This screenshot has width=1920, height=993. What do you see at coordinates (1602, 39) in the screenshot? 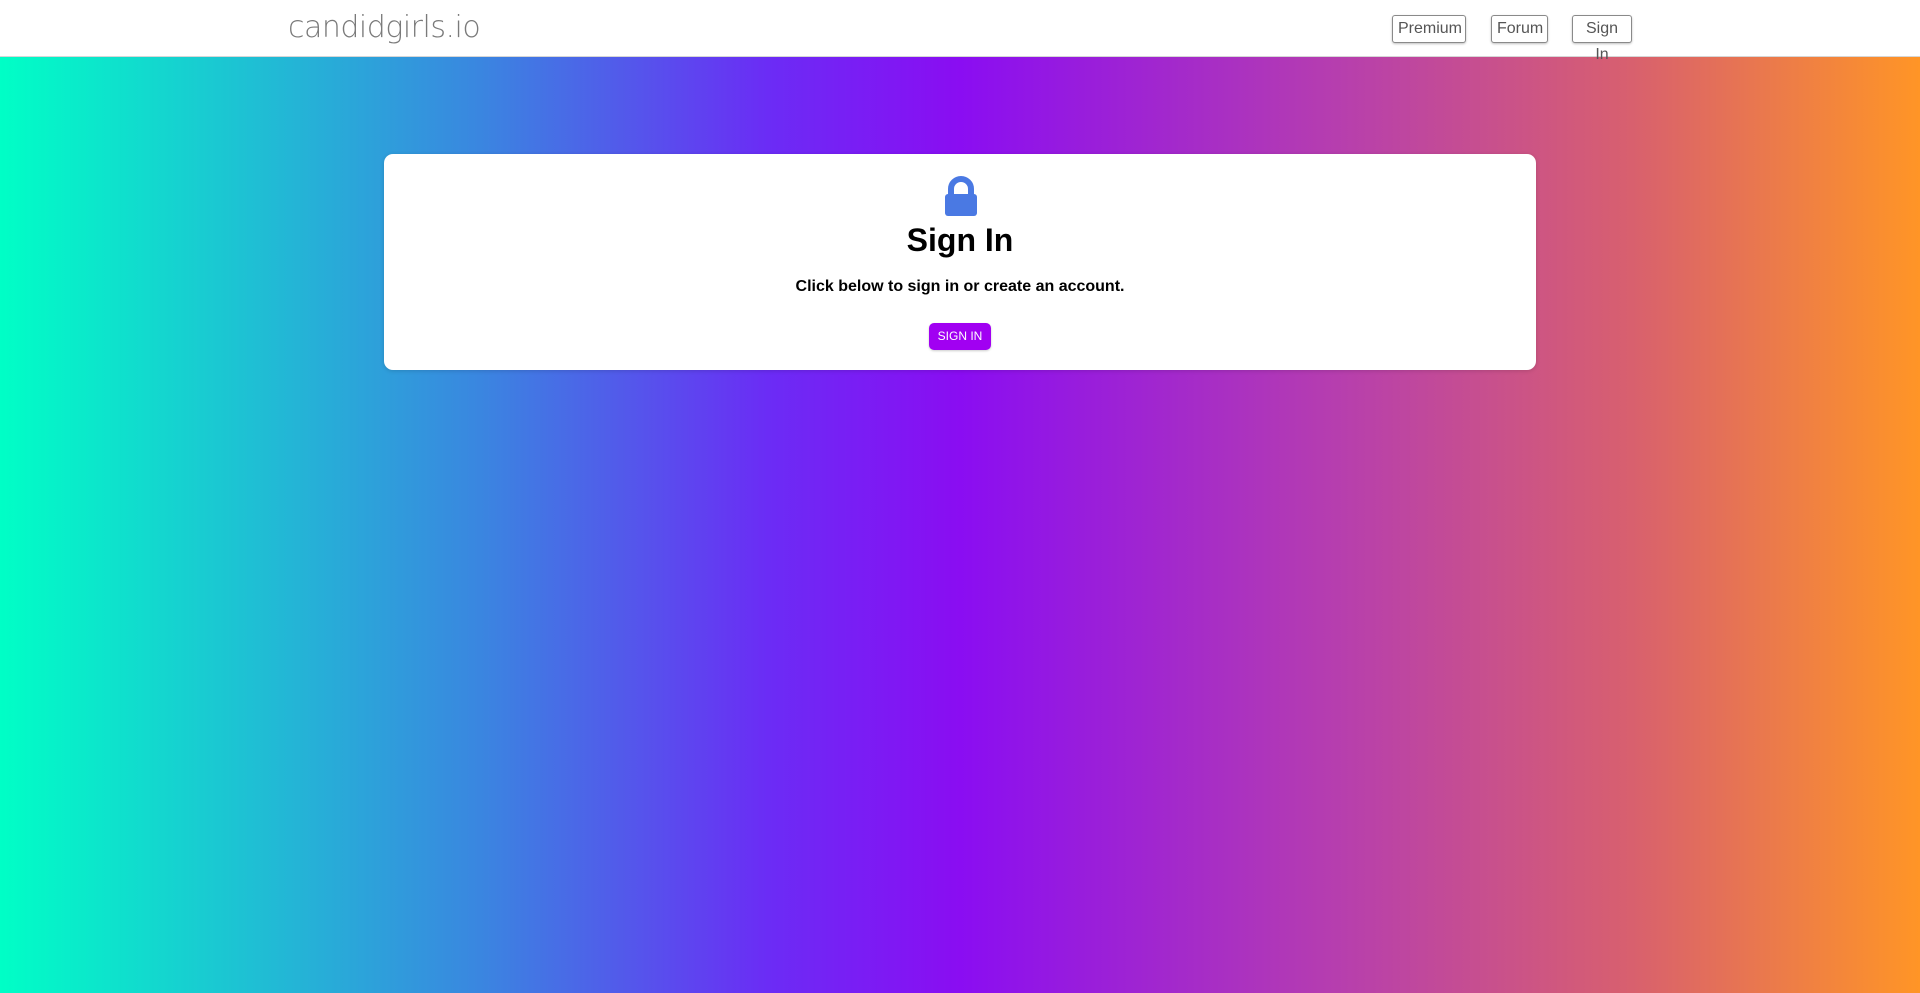
I see `nav-sign-in-button: Sign In` at bounding box center [1602, 39].